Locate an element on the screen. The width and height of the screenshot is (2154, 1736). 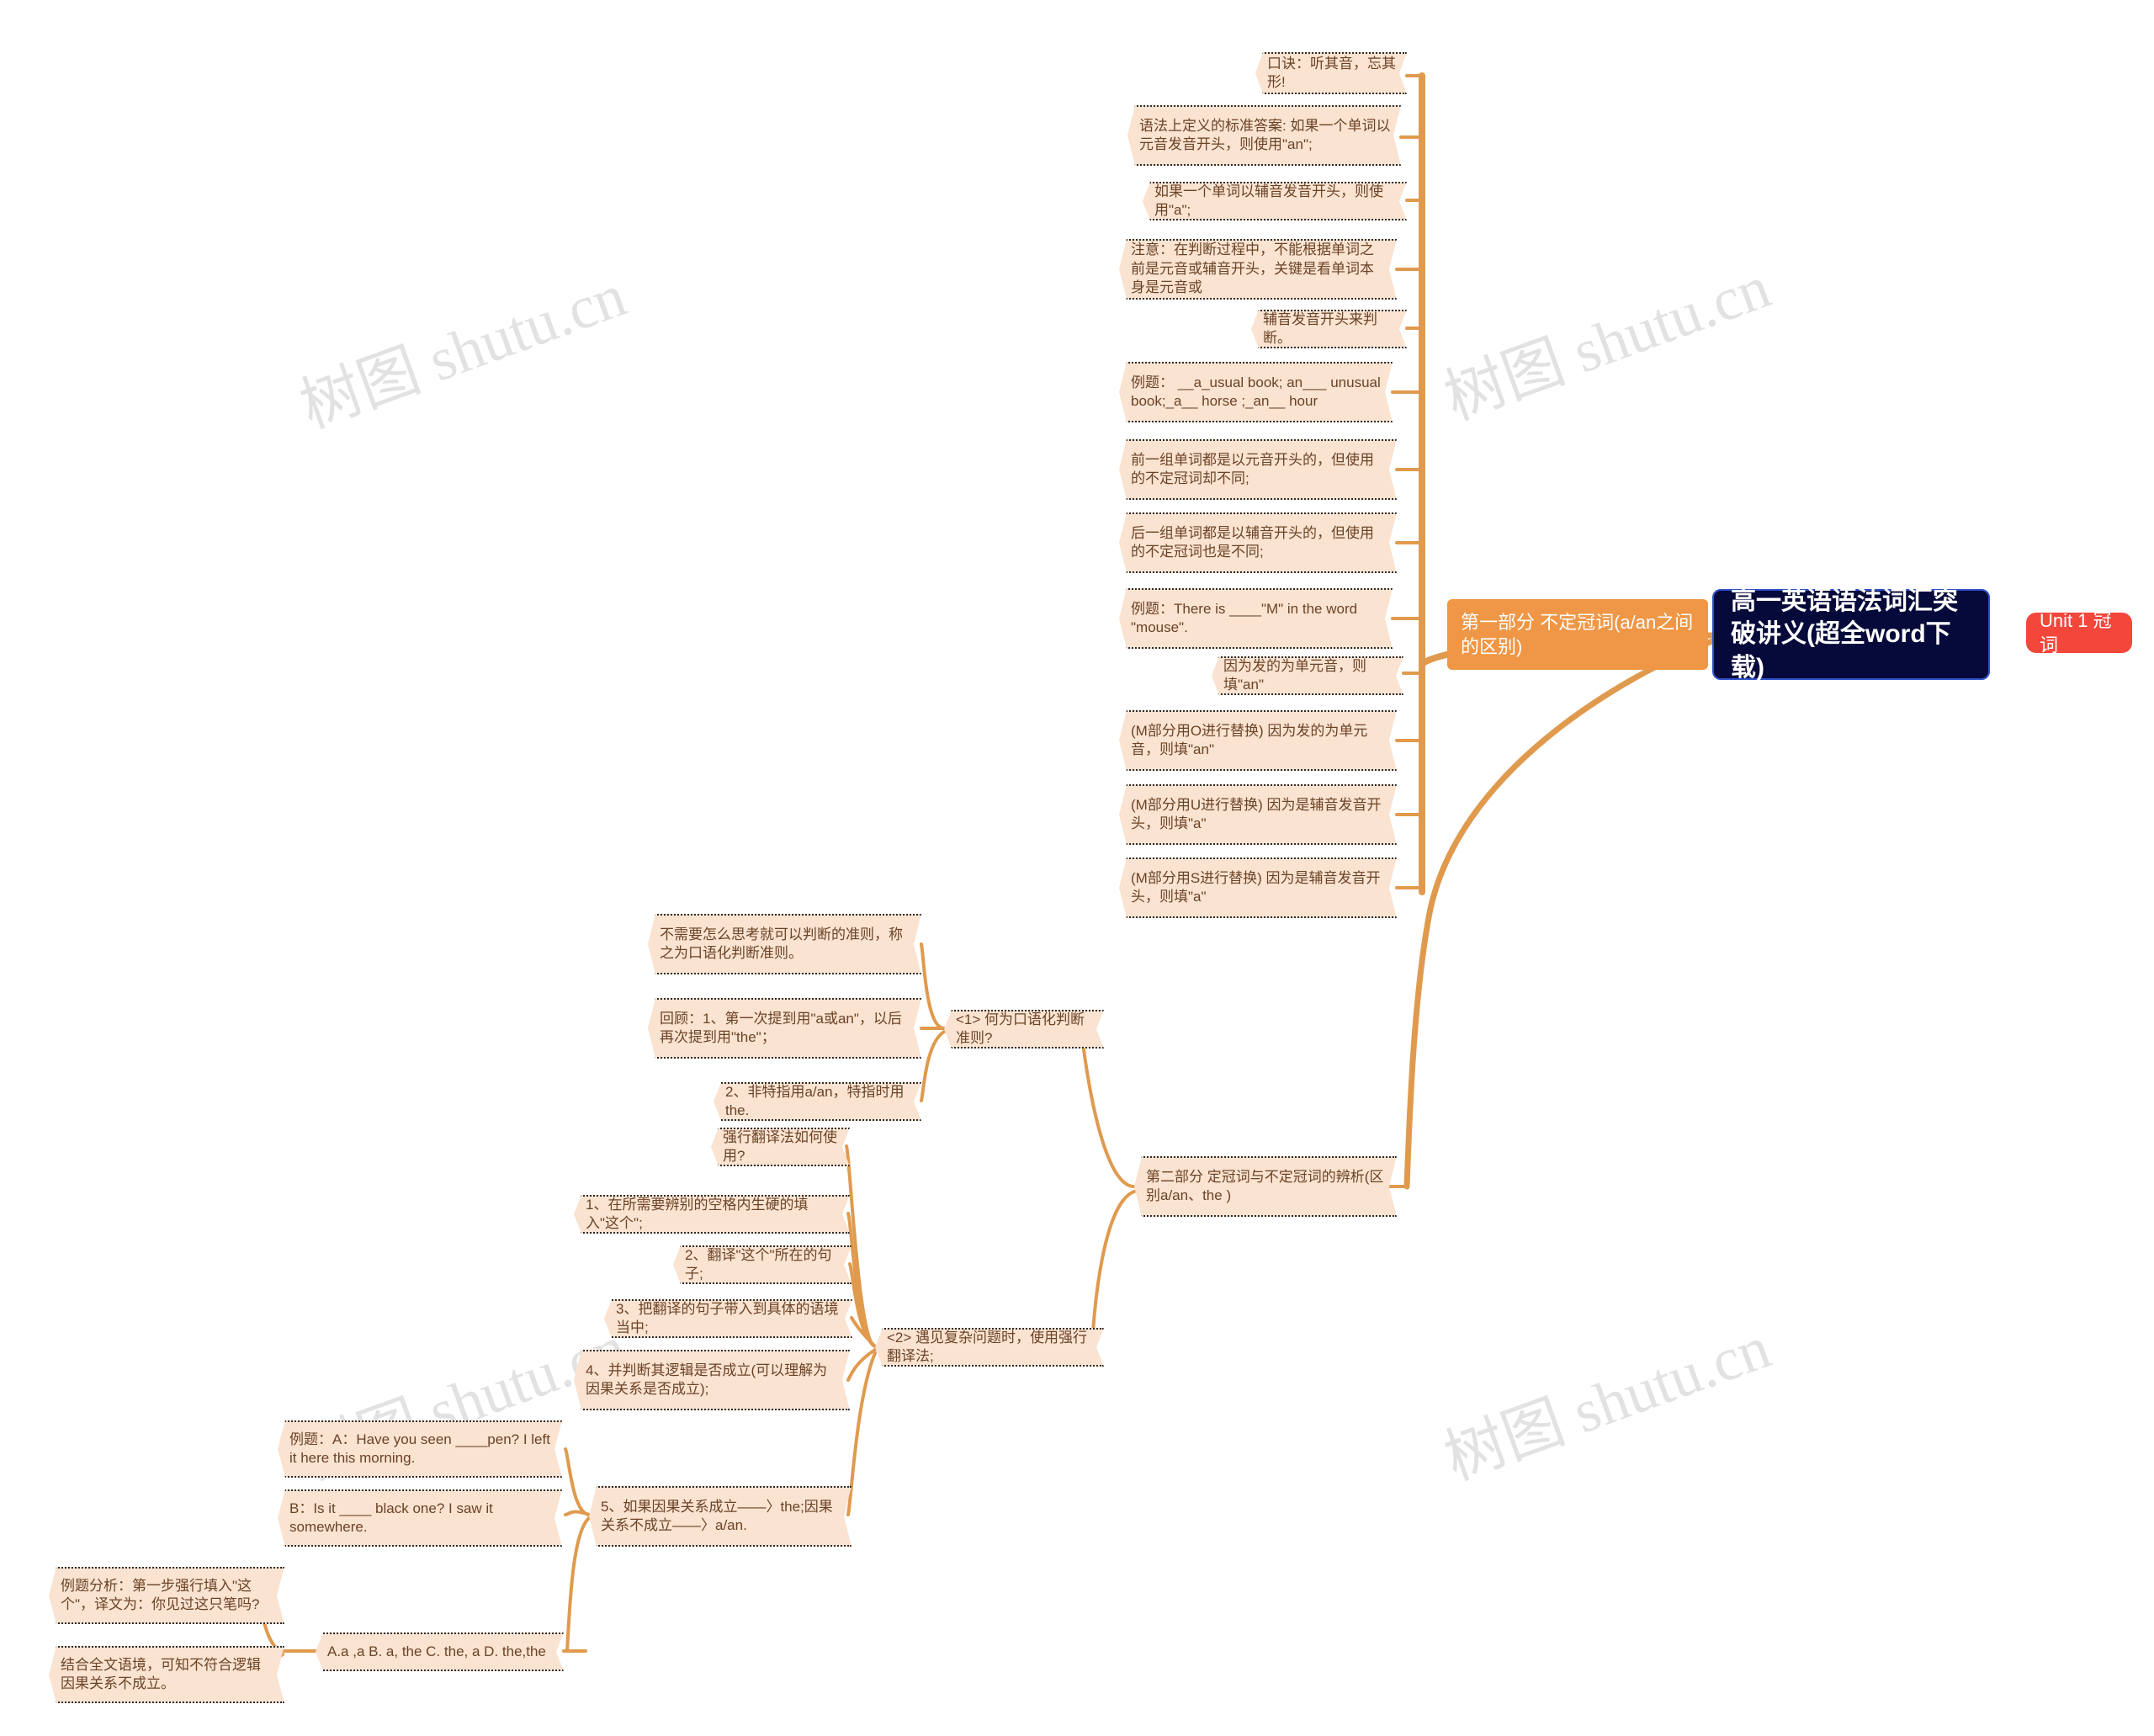
topic-node: 2、翻译"这个"所在的句子; is located at coordinates (762, 1264).